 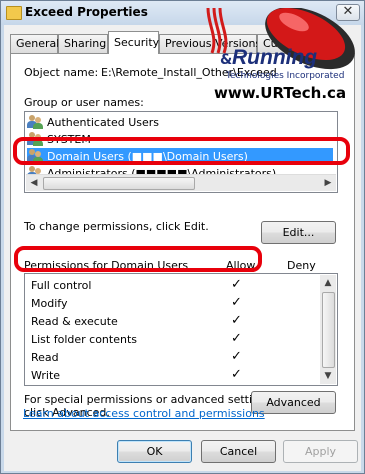 I want to click on change-permissions-text: To change permissions, click Edit., so click(x=116, y=226).